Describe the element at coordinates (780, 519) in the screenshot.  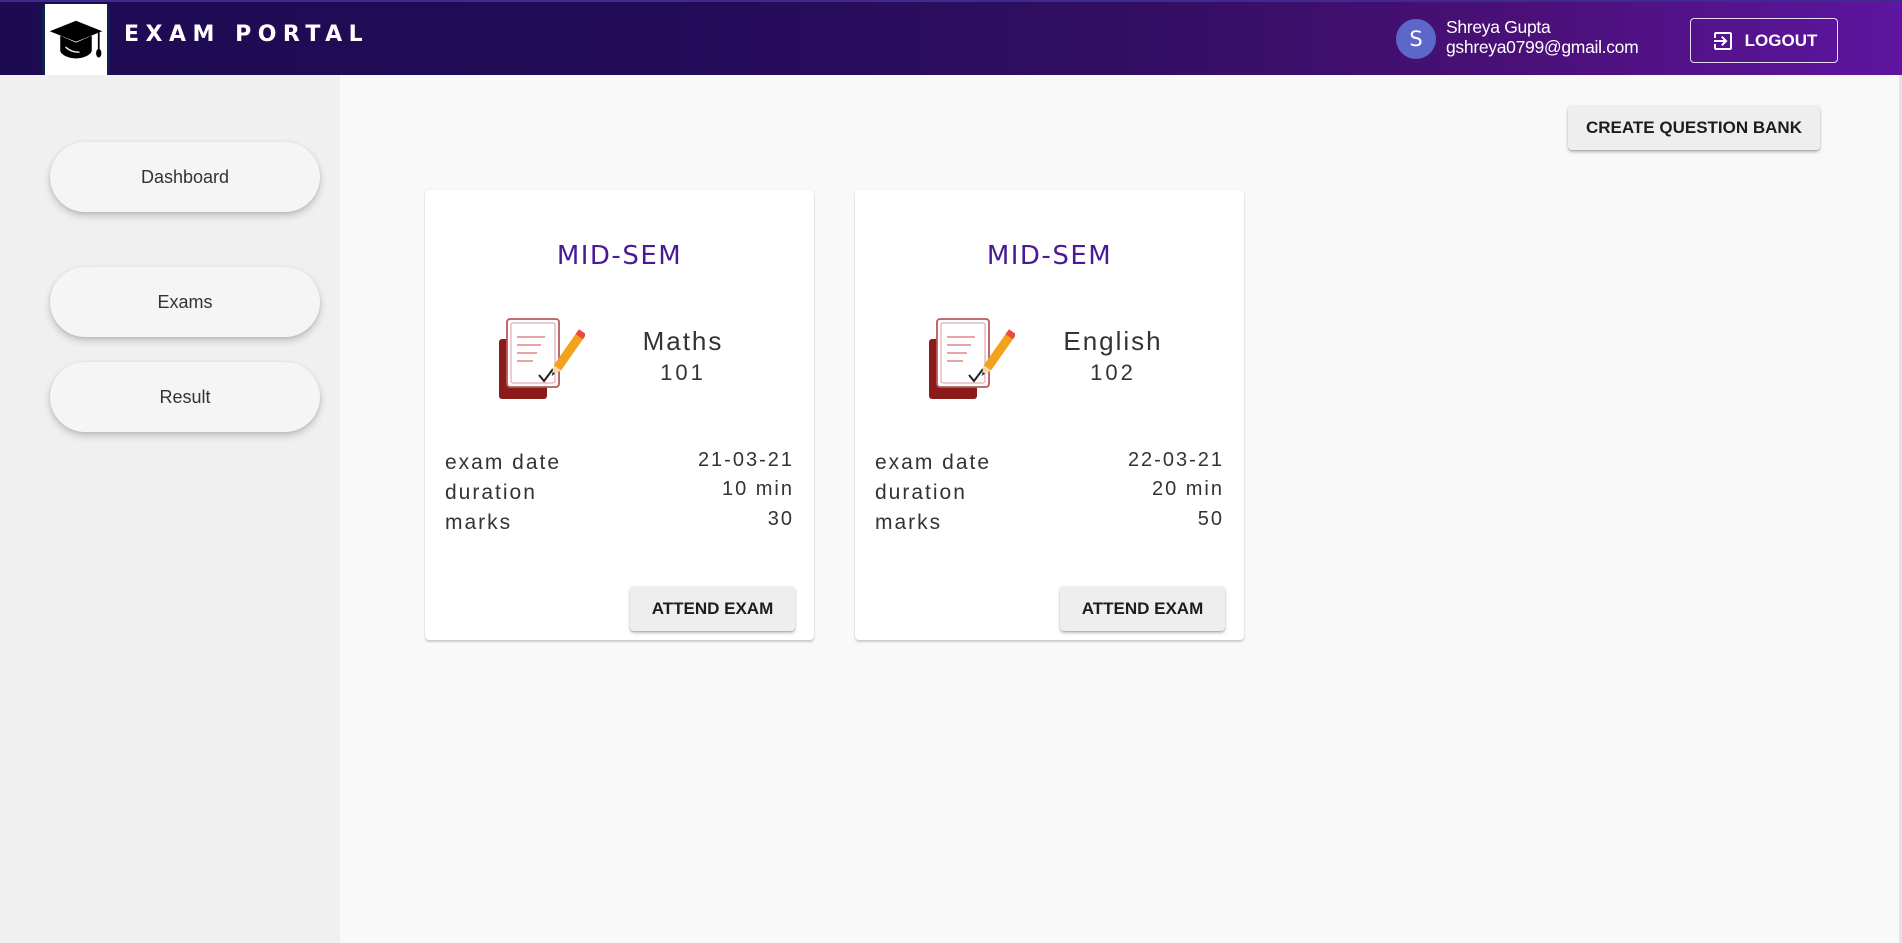
I see `marks-value: 30` at that location.